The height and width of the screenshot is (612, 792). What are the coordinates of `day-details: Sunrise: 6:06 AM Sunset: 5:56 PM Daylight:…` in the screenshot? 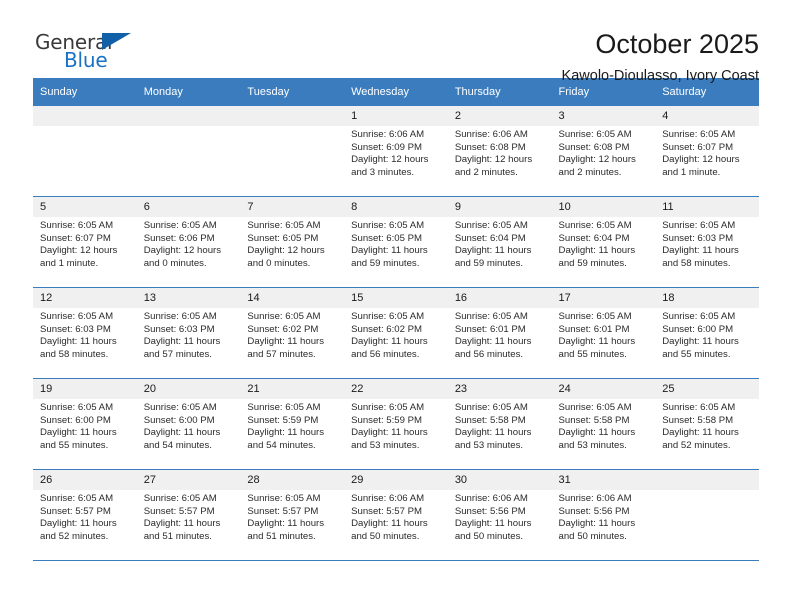 It's located at (500, 516).